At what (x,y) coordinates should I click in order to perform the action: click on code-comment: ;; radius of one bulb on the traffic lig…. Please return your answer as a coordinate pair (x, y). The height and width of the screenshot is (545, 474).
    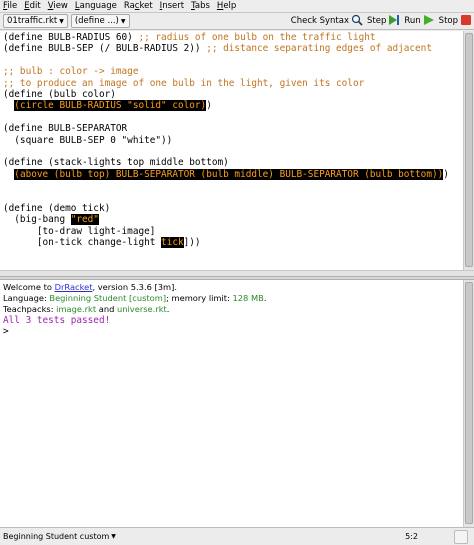
    Looking at the image, I should click on (257, 37).